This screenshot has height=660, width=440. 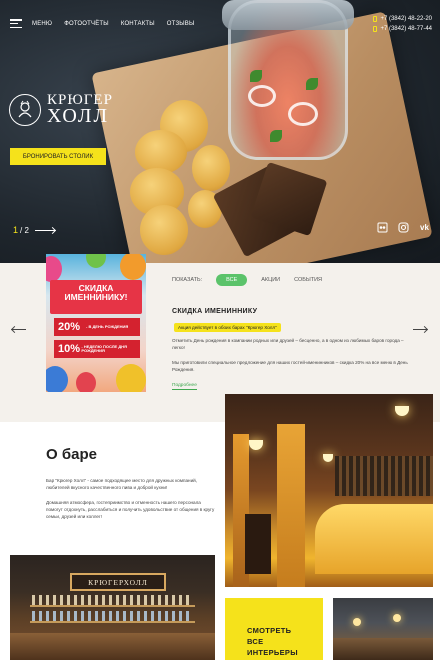 What do you see at coordinates (16, 23) in the screenshot?
I see `menu-burger-icon` at bounding box center [16, 23].